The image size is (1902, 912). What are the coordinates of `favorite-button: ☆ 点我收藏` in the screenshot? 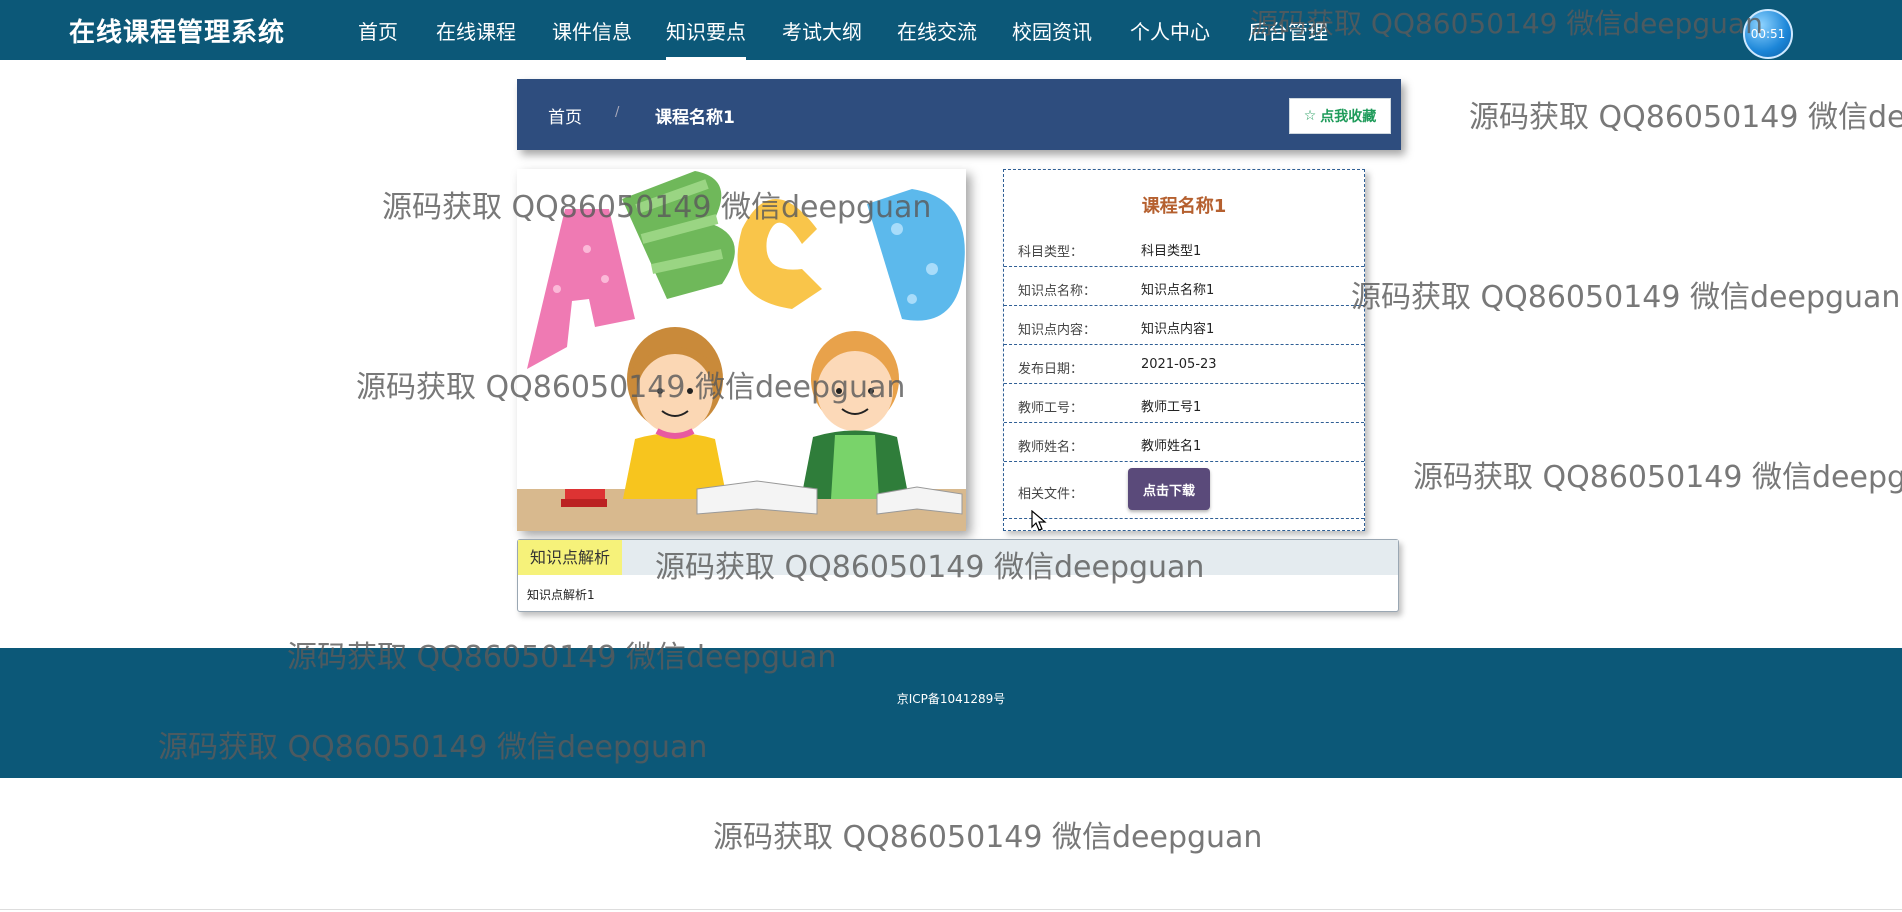 It's located at (1340, 116).